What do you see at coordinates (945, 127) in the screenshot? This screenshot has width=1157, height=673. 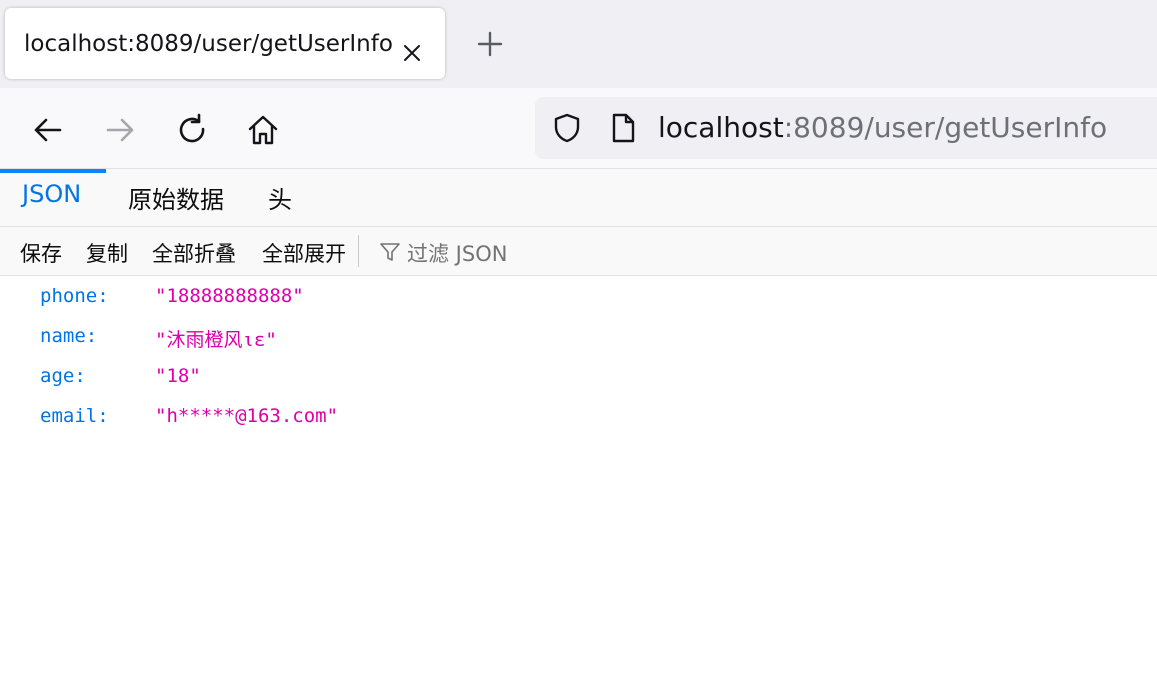 I see `url-path: :8089/user/getUserInfo` at bounding box center [945, 127].